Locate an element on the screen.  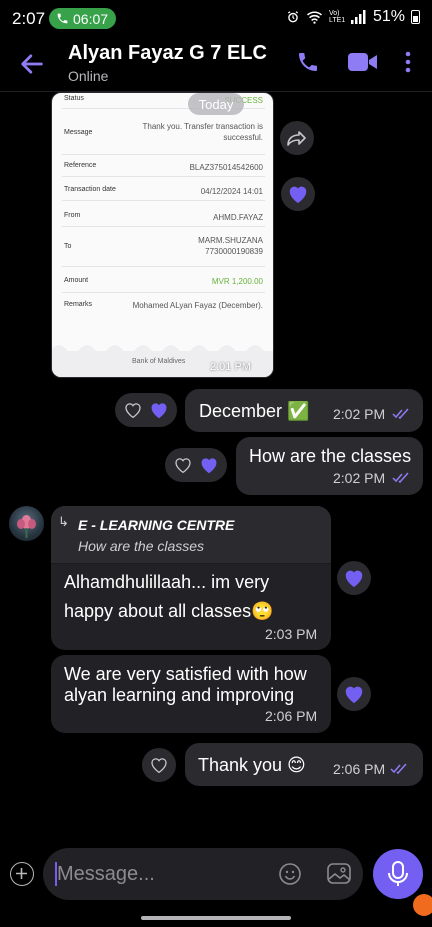
status-bar: 2:07 06:07 Vo) LTE1 51% is located at coordinates (216, 19).